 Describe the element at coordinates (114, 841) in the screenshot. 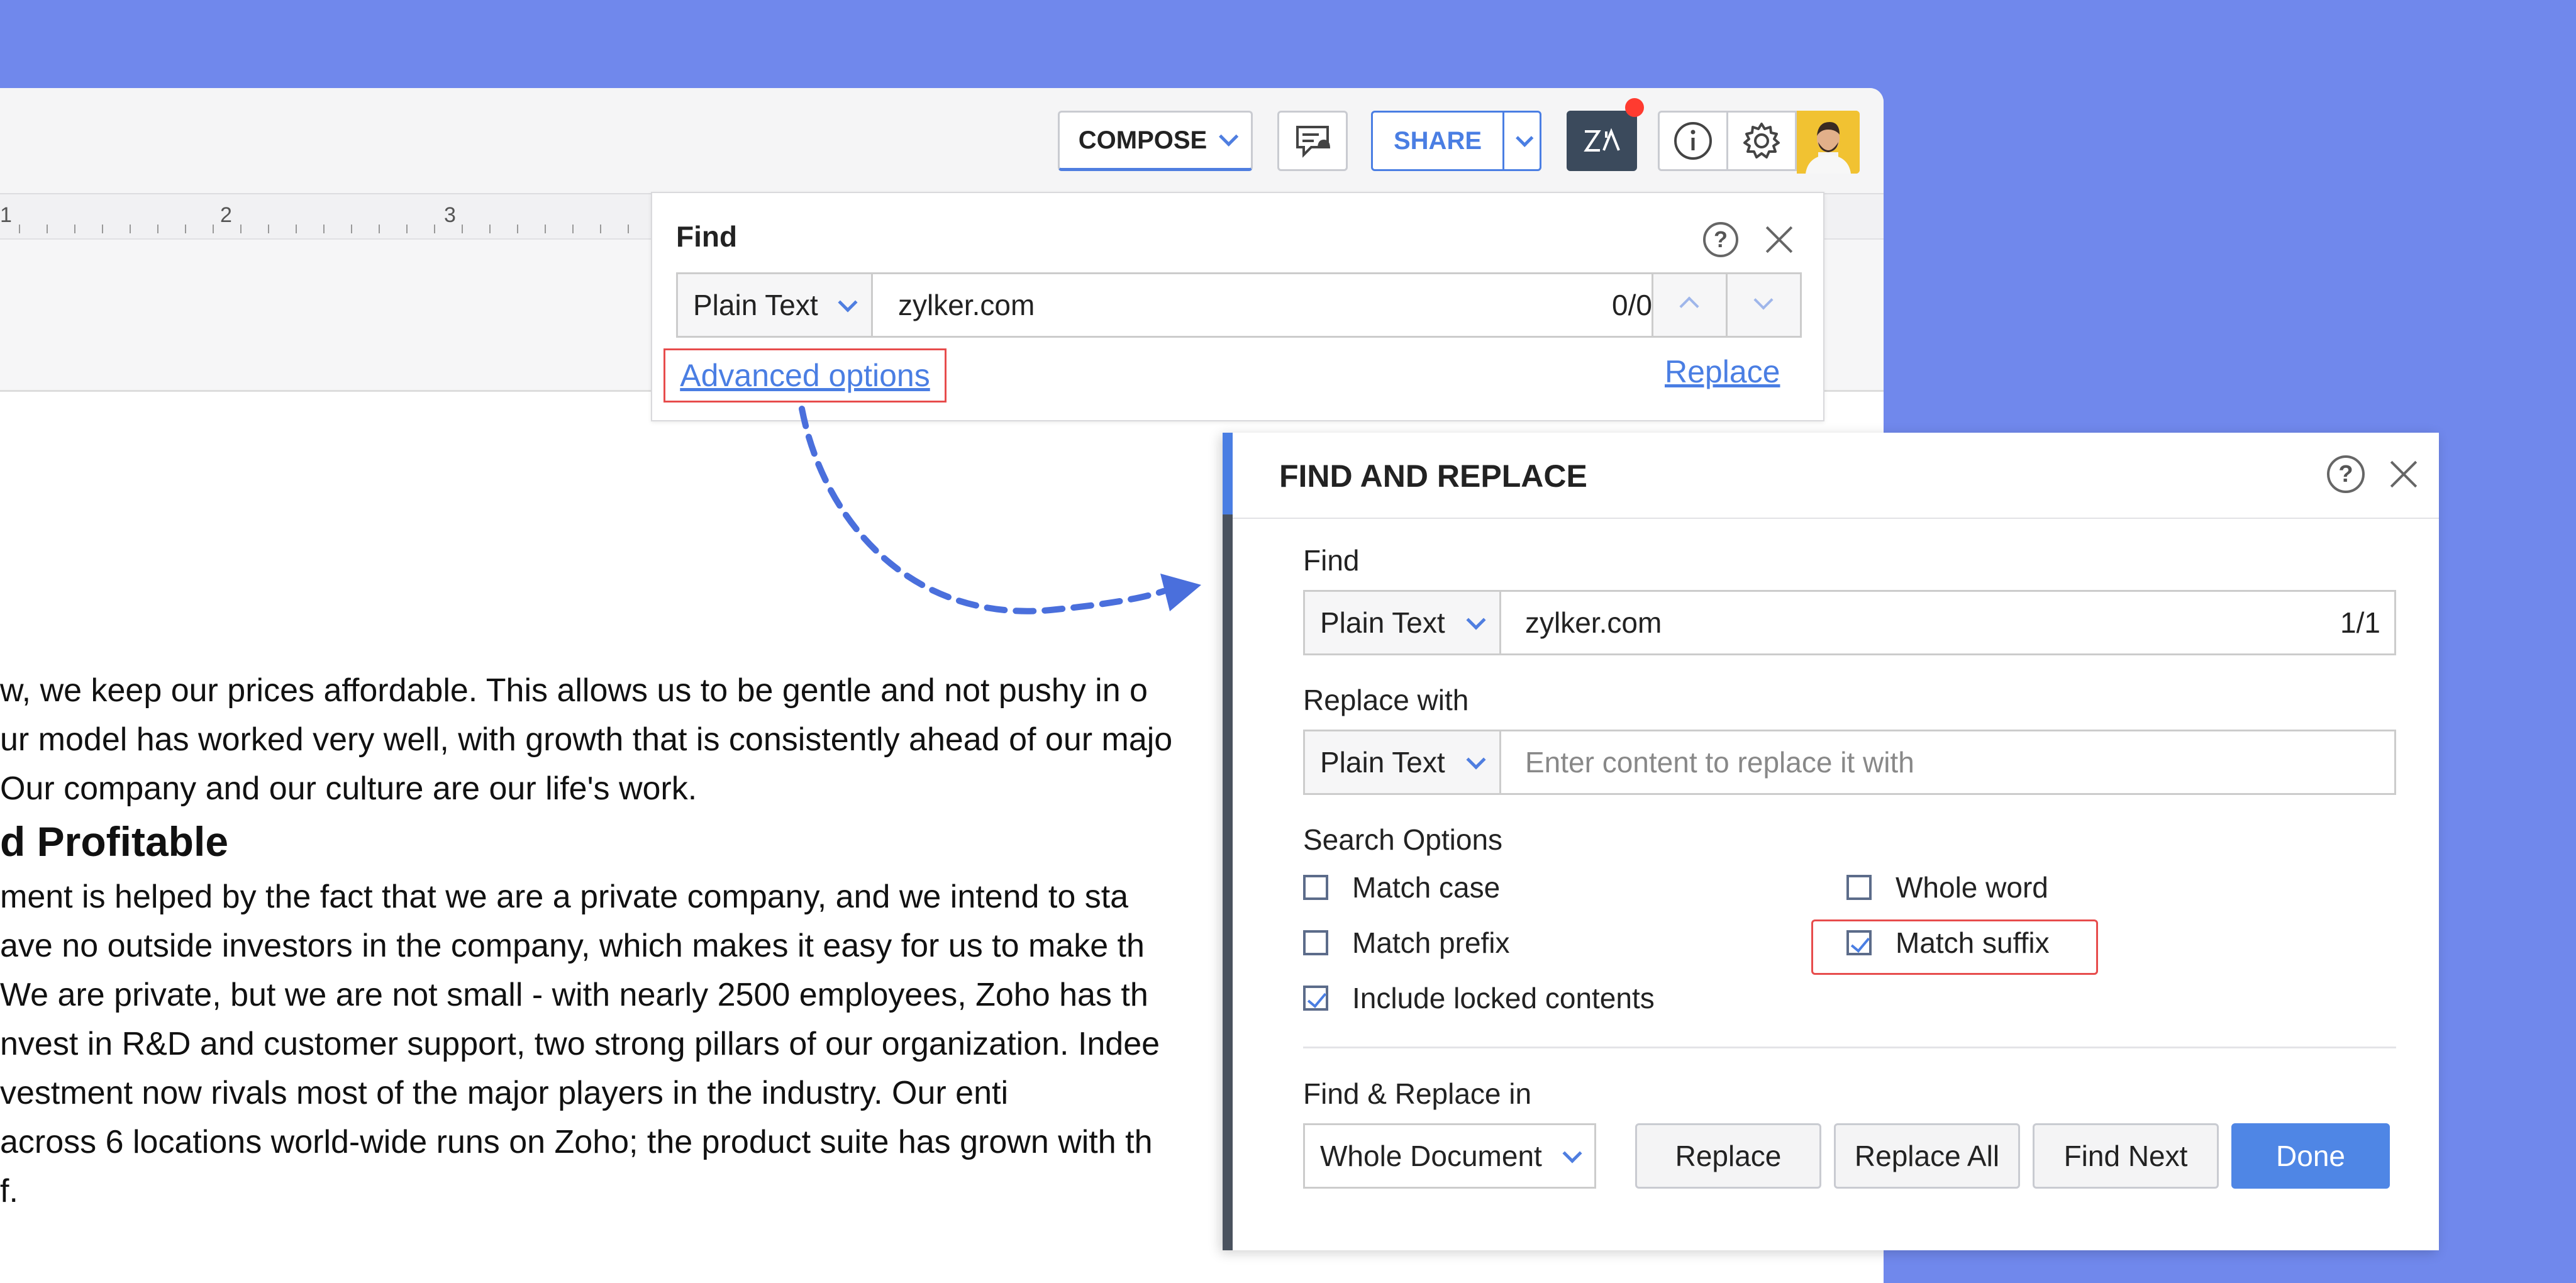

I see `section-heading: d Profitable` at that location.